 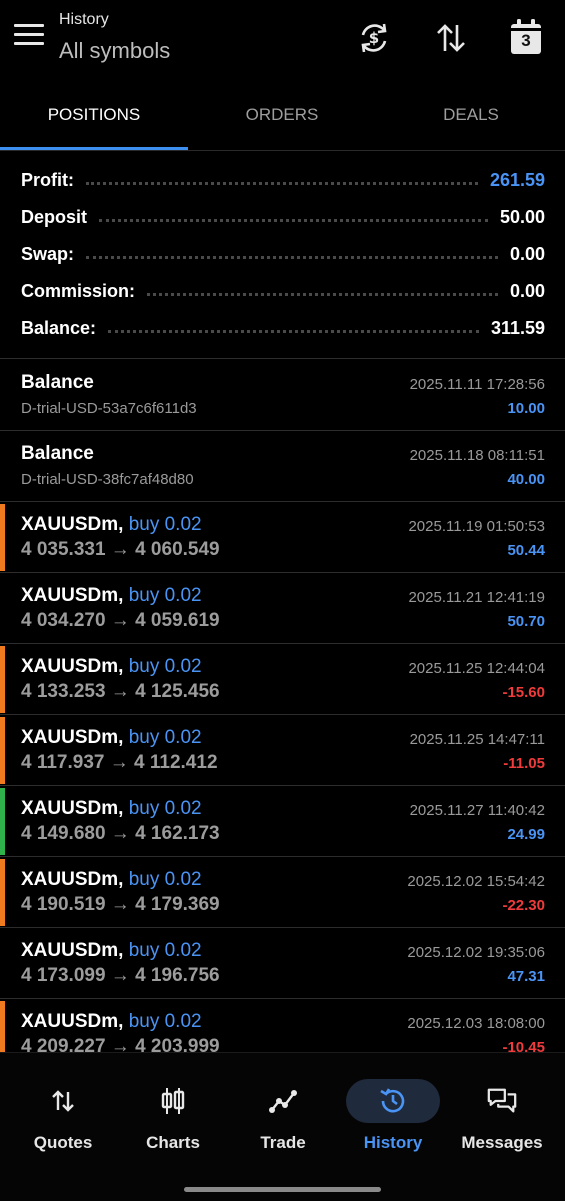 What do you see at coordinates (393, 1101) in the screenshot?
I see `history-icon` at bounding box center [393, 1101].